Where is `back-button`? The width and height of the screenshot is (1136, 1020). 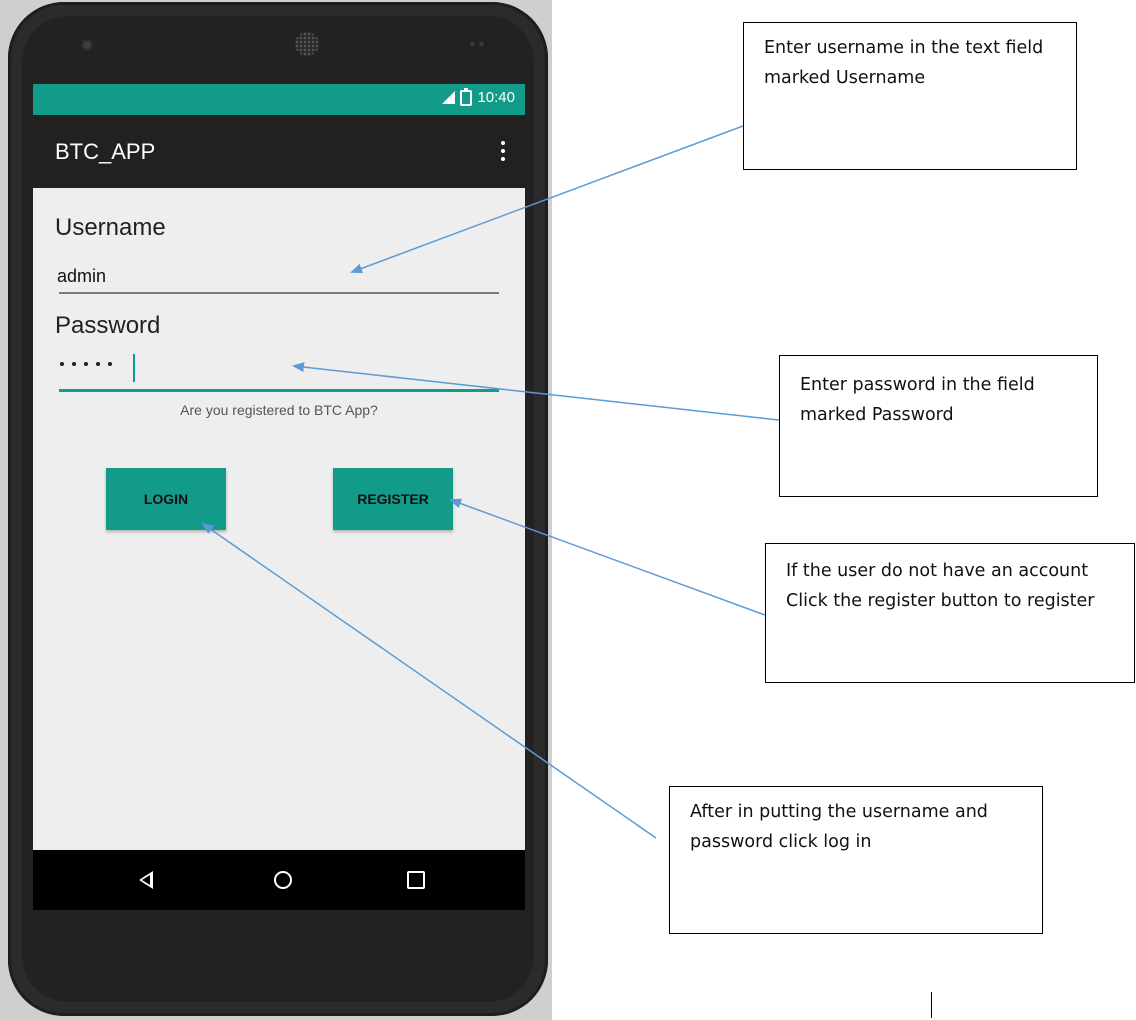 back-button is located at coordinates (146, 880).